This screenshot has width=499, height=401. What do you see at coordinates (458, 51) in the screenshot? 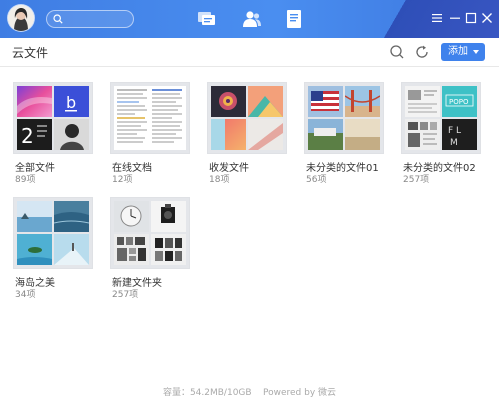
I see `add-button-label: 添加` at bounding box center [458, 51].